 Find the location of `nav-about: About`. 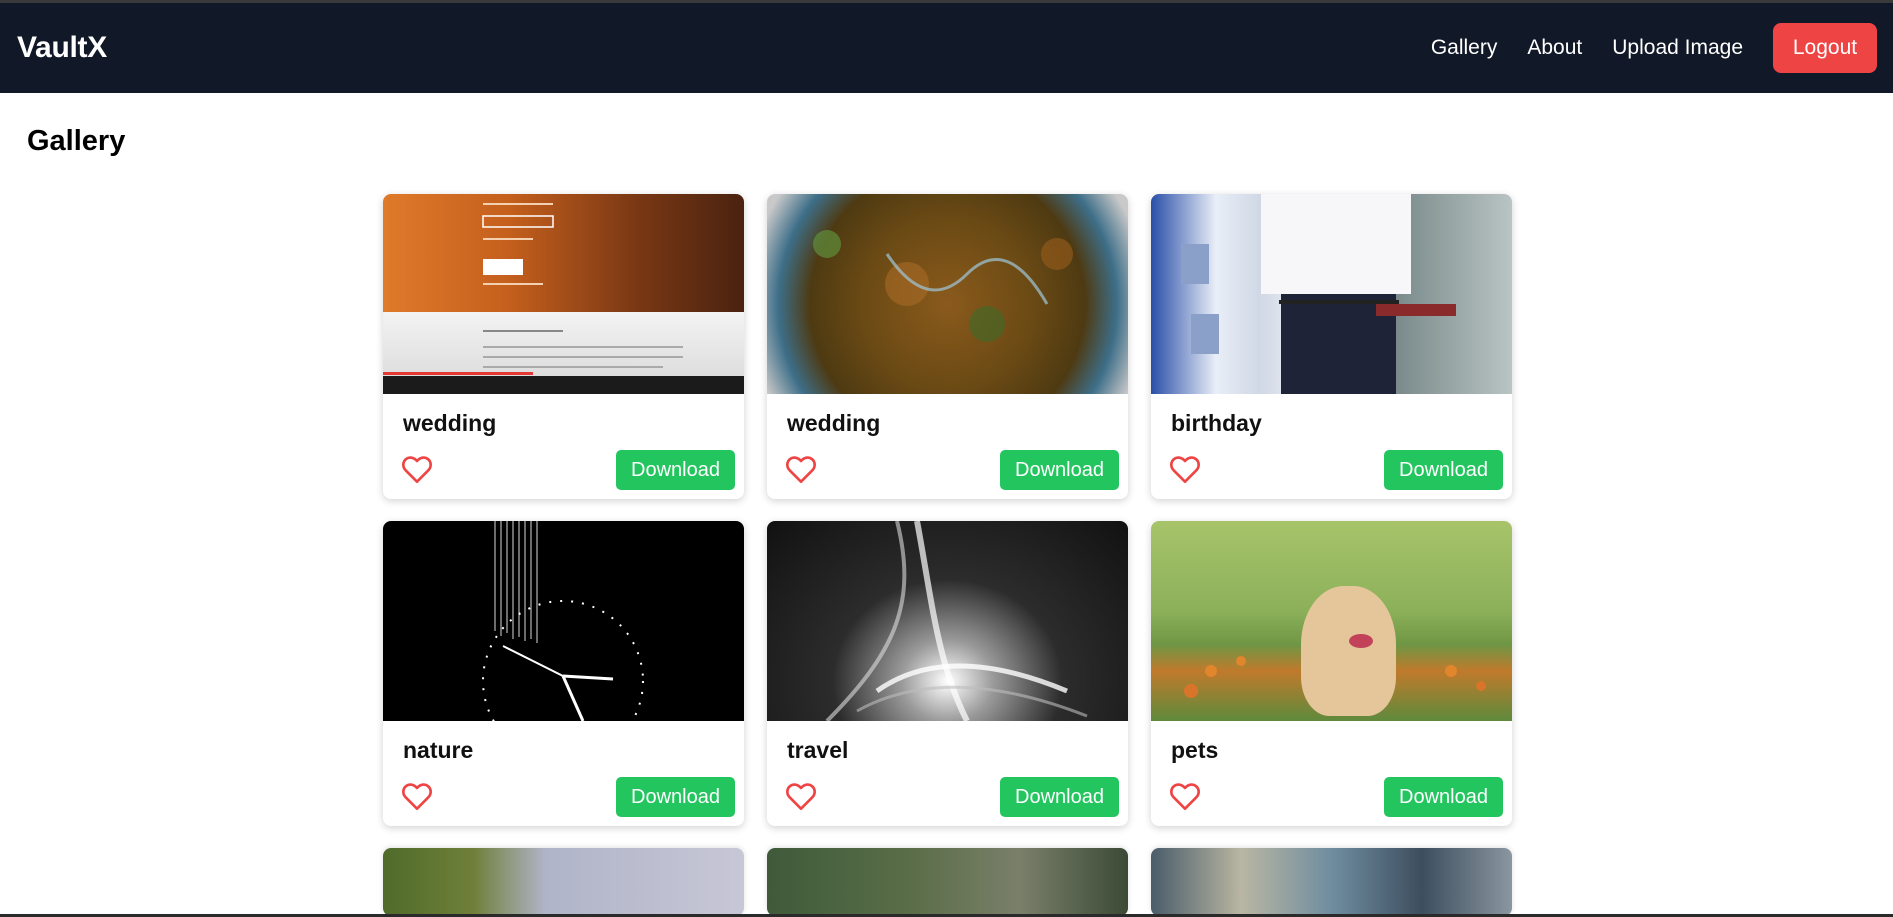

nav-about: About is located at coordinates (1554, 48).